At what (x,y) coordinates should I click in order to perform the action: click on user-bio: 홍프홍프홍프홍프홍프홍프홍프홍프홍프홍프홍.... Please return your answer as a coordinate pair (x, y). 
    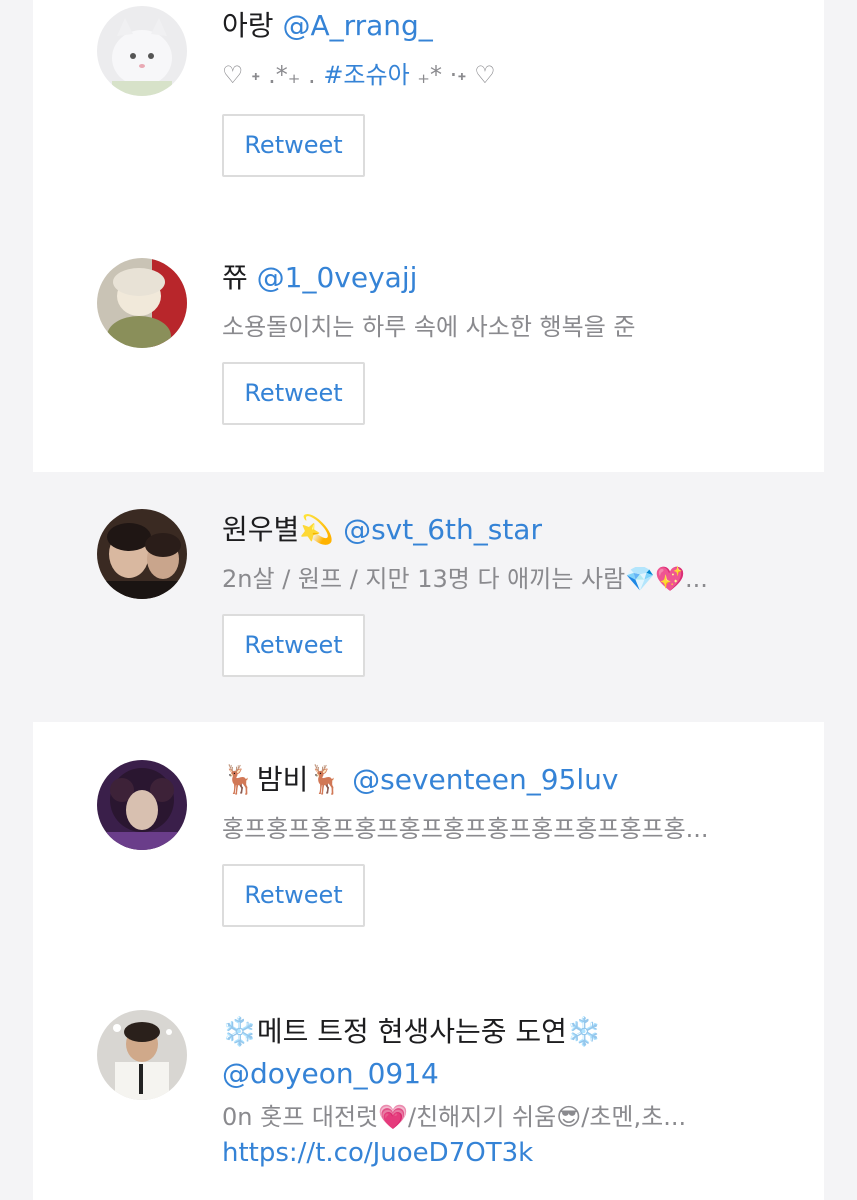
    Looking at the image, I should click on (465, 829).